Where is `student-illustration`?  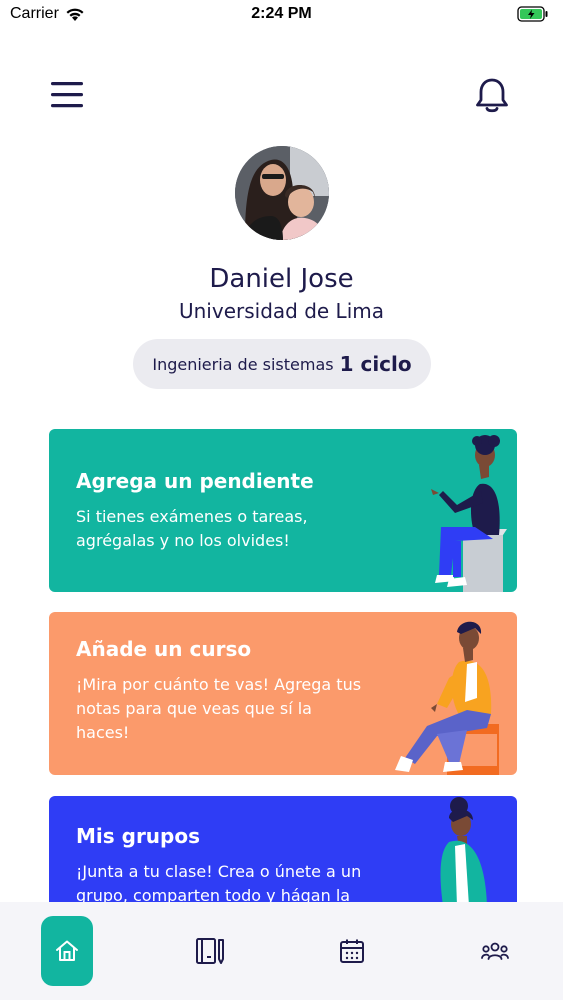 student-illustration is located at coordinates (447, 698).